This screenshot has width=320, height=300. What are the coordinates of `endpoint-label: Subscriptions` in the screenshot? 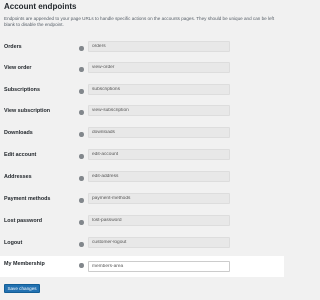 It's located at (22, 90).